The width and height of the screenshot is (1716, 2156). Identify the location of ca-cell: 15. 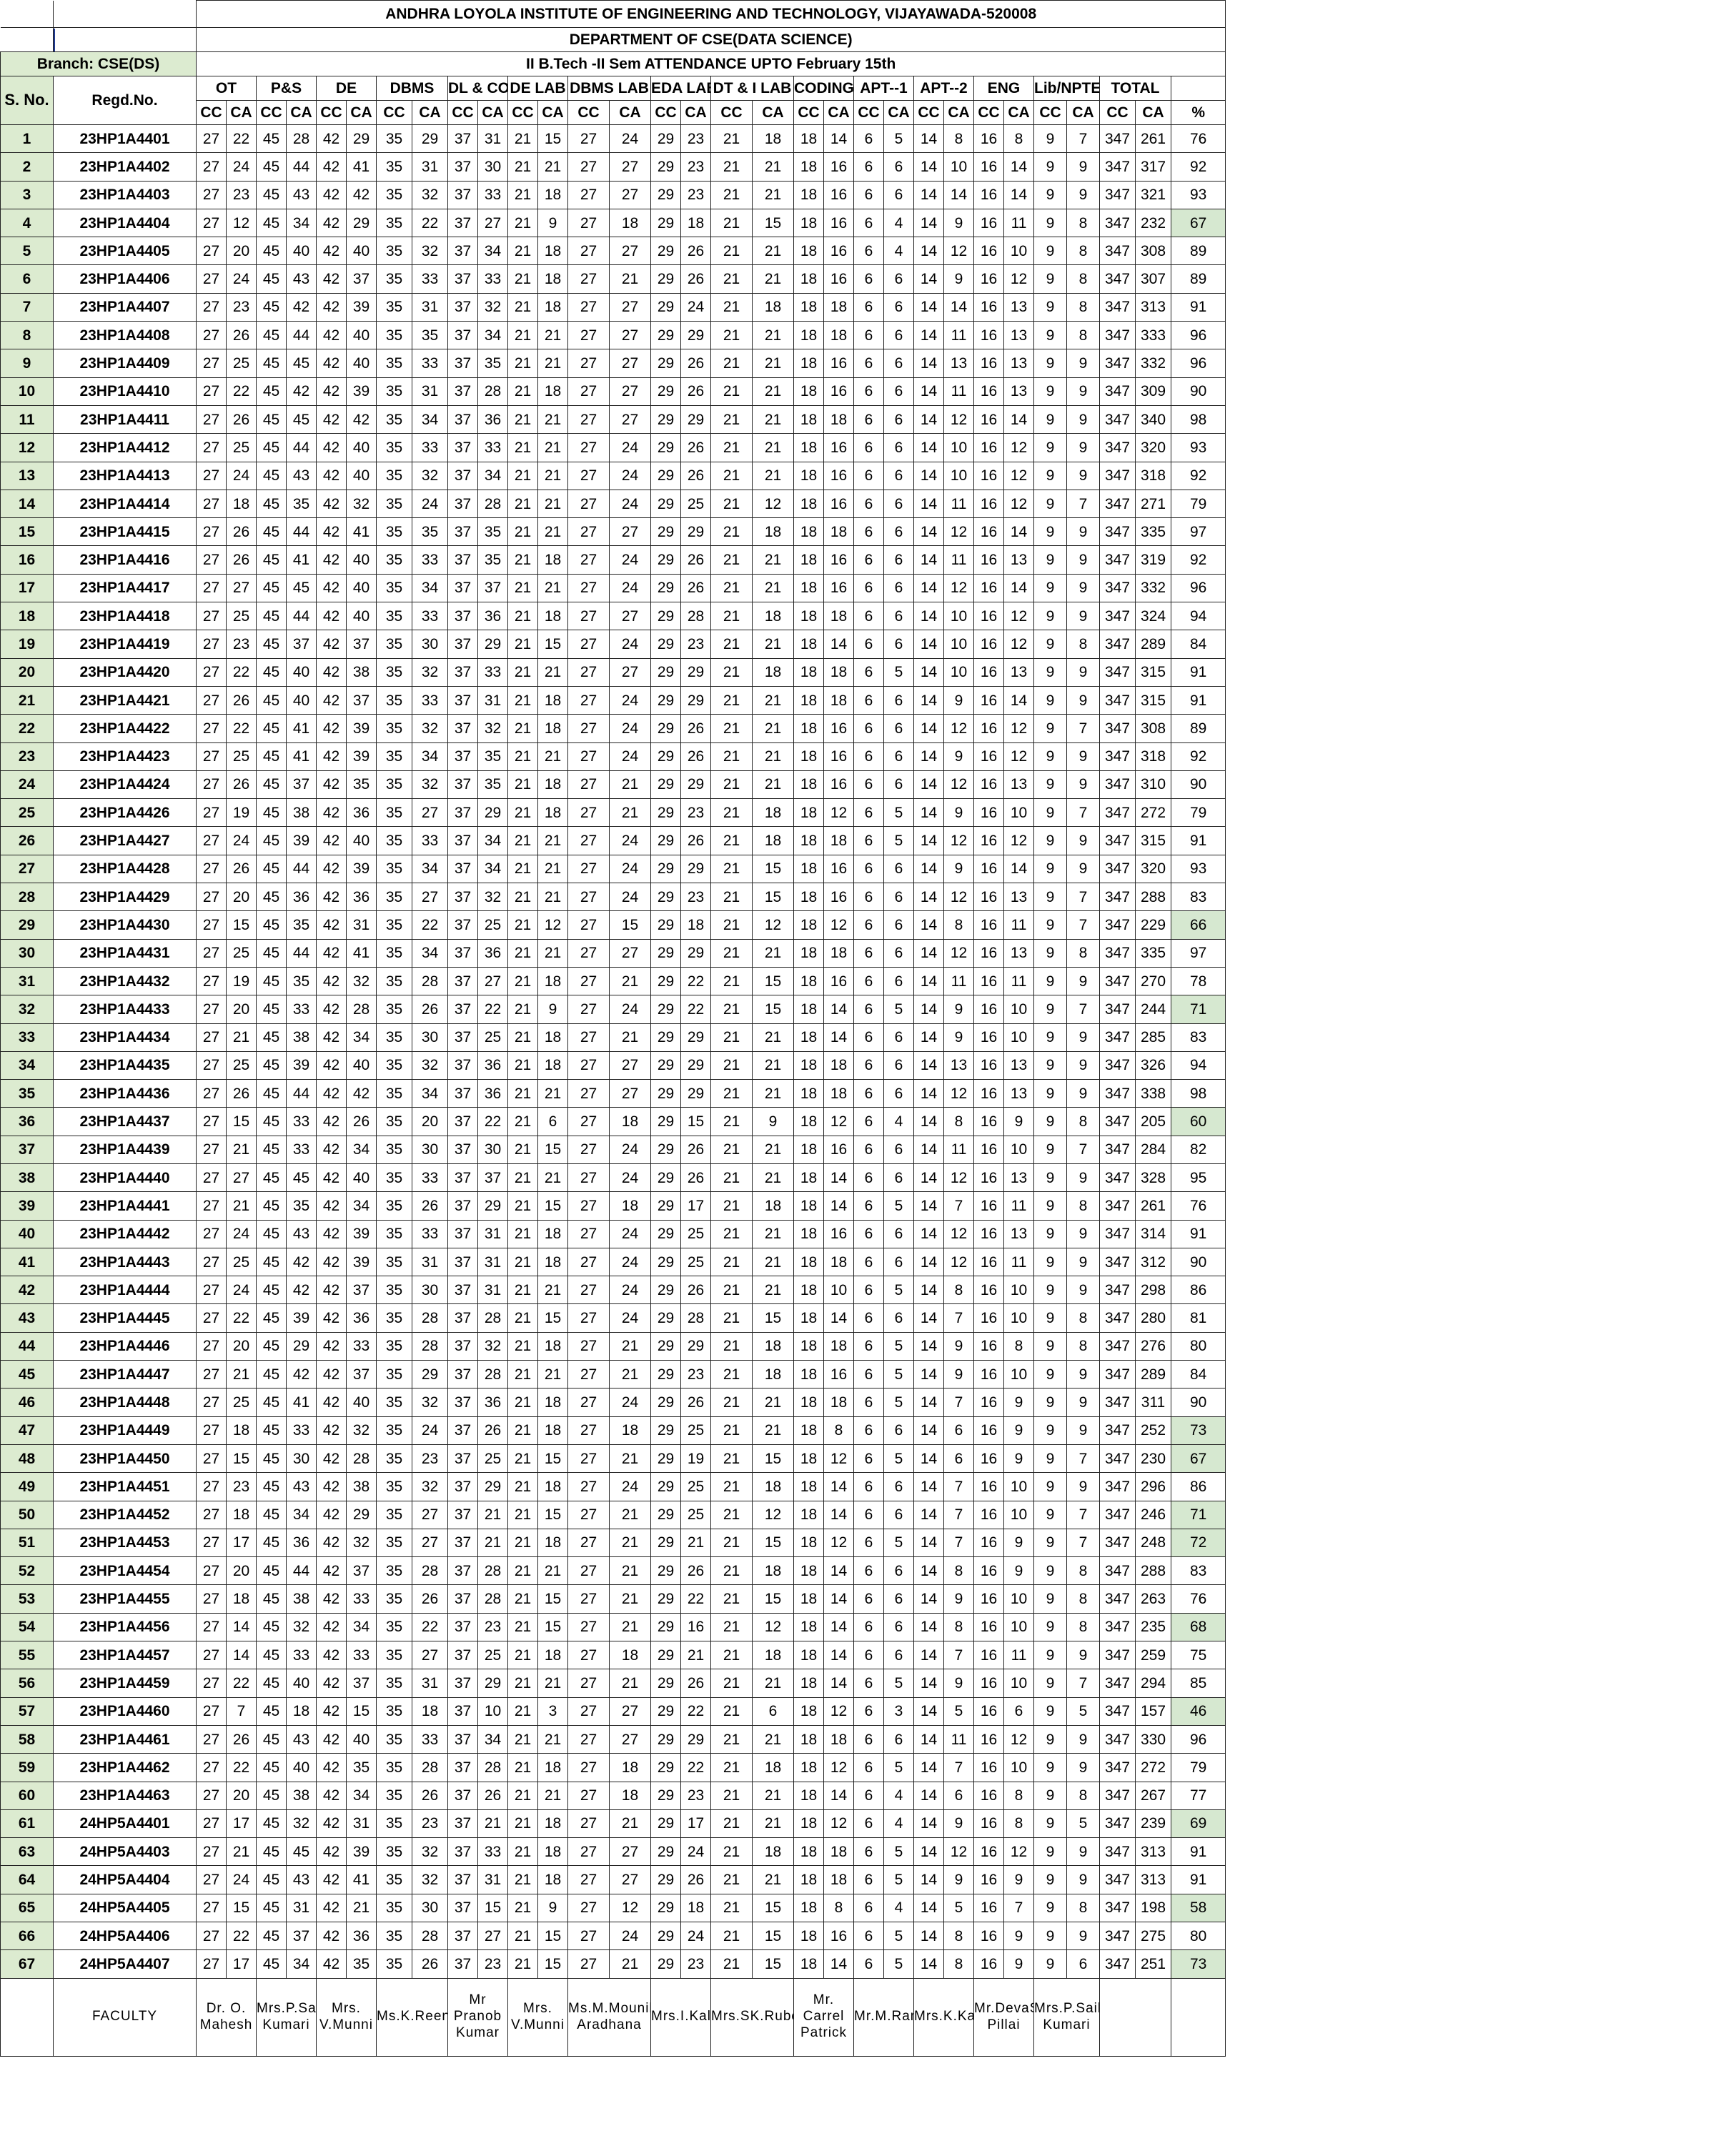
(553, 1459).